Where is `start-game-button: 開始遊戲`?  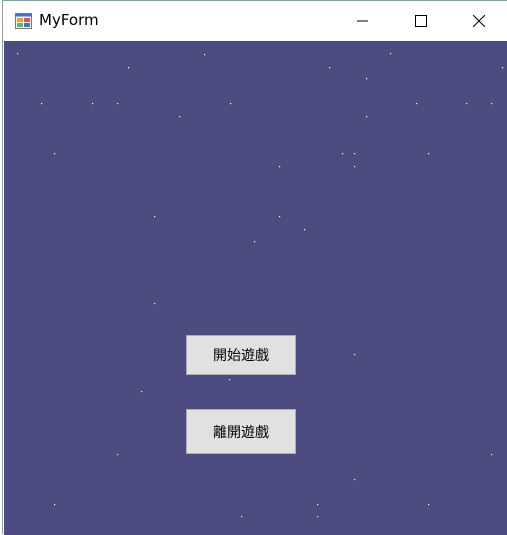 start-game-button: 開始遊戲 is located at coordinates (241, 355).